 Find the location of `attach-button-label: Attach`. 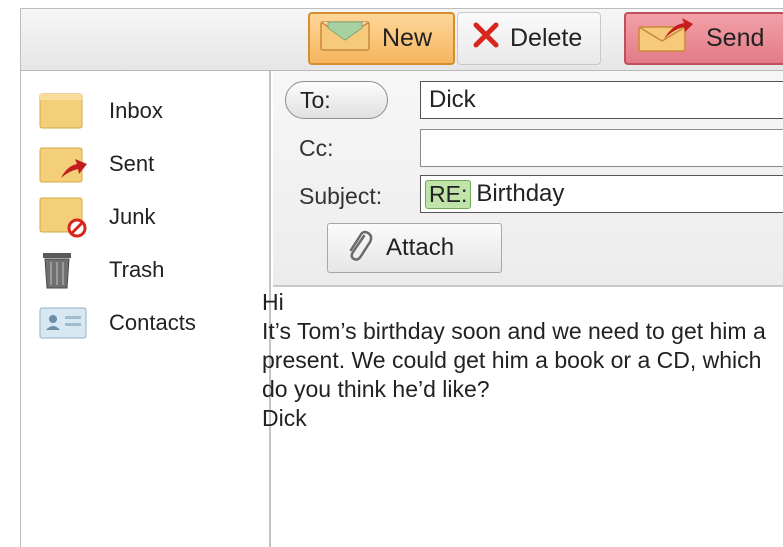

attach-button-label: Attach is located at coordinates (420, 247).